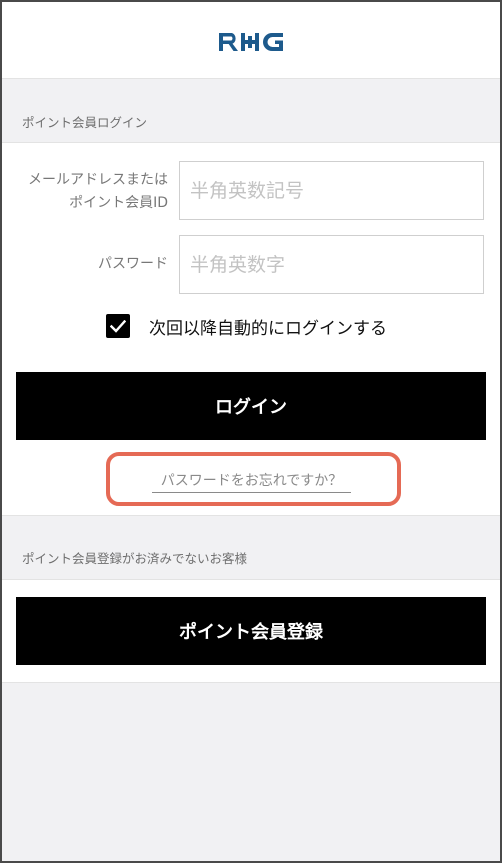  I want to click on rhg-logo, so click(252, 42).